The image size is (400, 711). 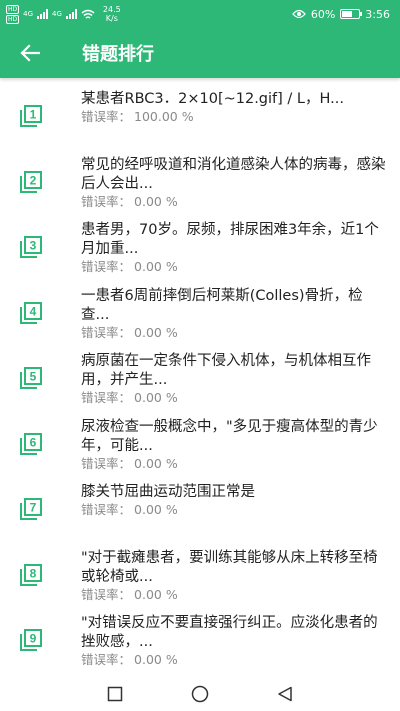 I want to click on question-content: 常见的经呼吸道和消化道感染人体的病毒，感染后人会出... 错误率： 0.00 %, so click(x=233, y=183).